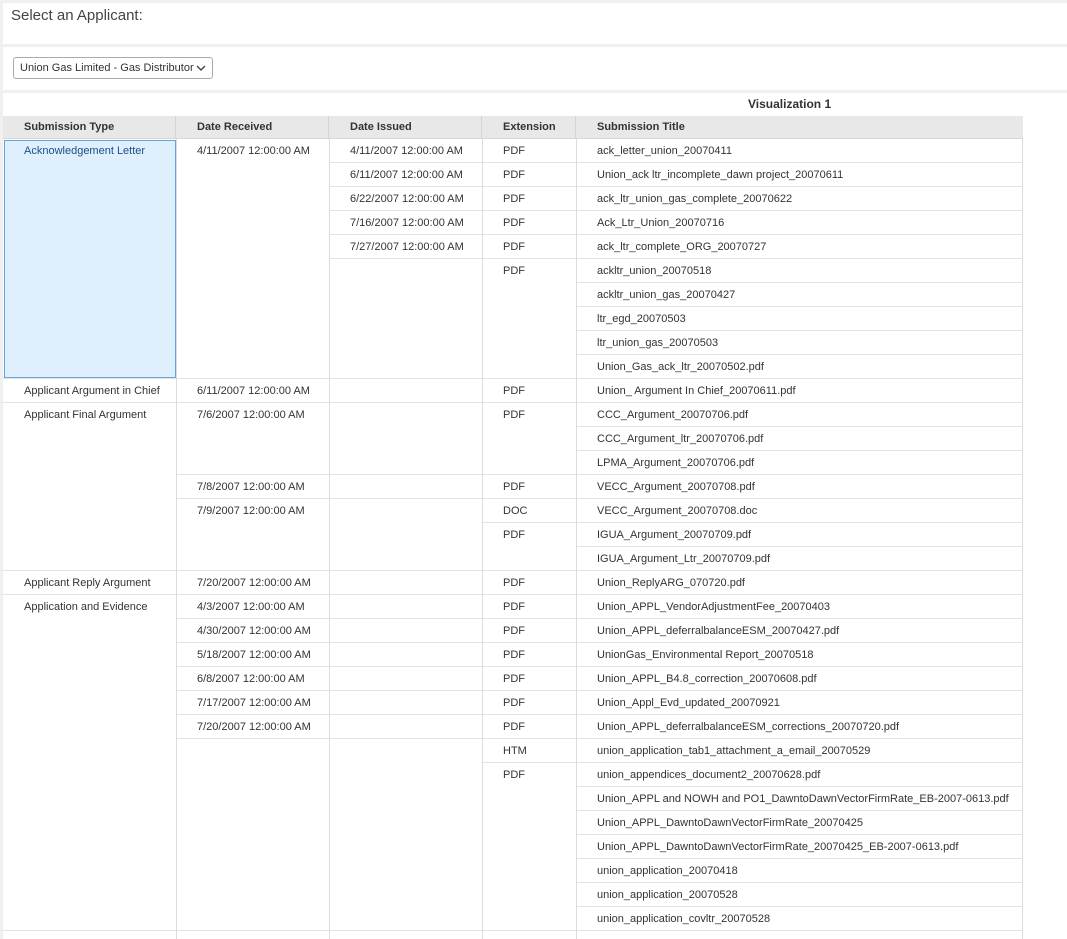  I want to click on date-received-cell: 7/8/2007 12:00:00 AM, so click(251, 487).